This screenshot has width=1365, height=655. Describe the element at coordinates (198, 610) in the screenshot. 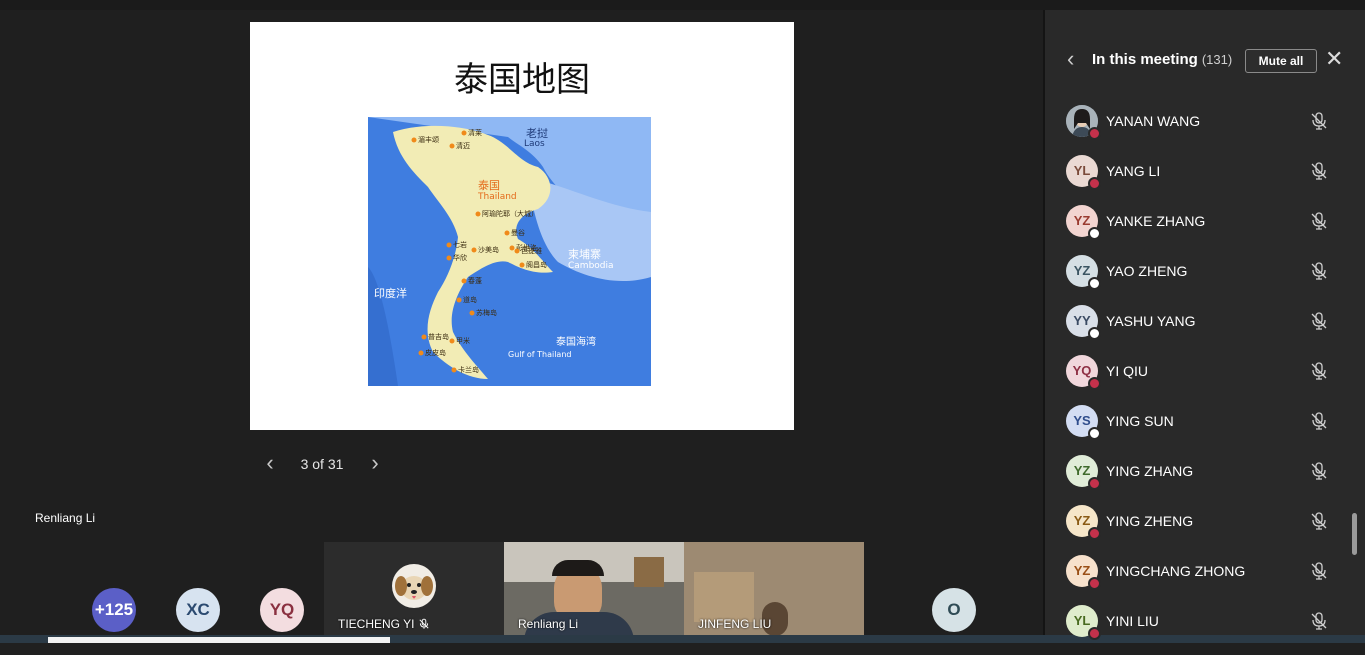

I see `avatar-xc: XC` at that location.